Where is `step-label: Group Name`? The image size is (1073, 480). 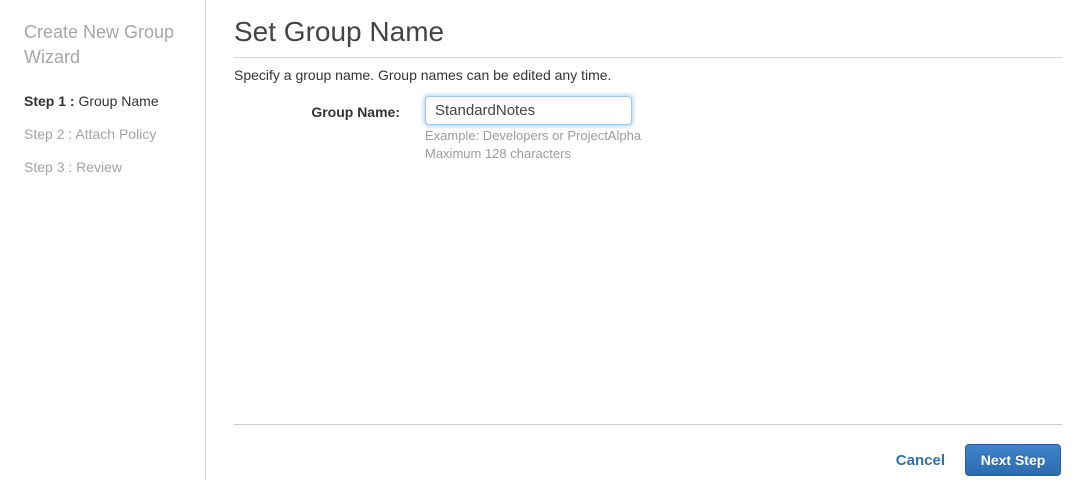
step-label: Group Name is located at coordinates (118, 101).